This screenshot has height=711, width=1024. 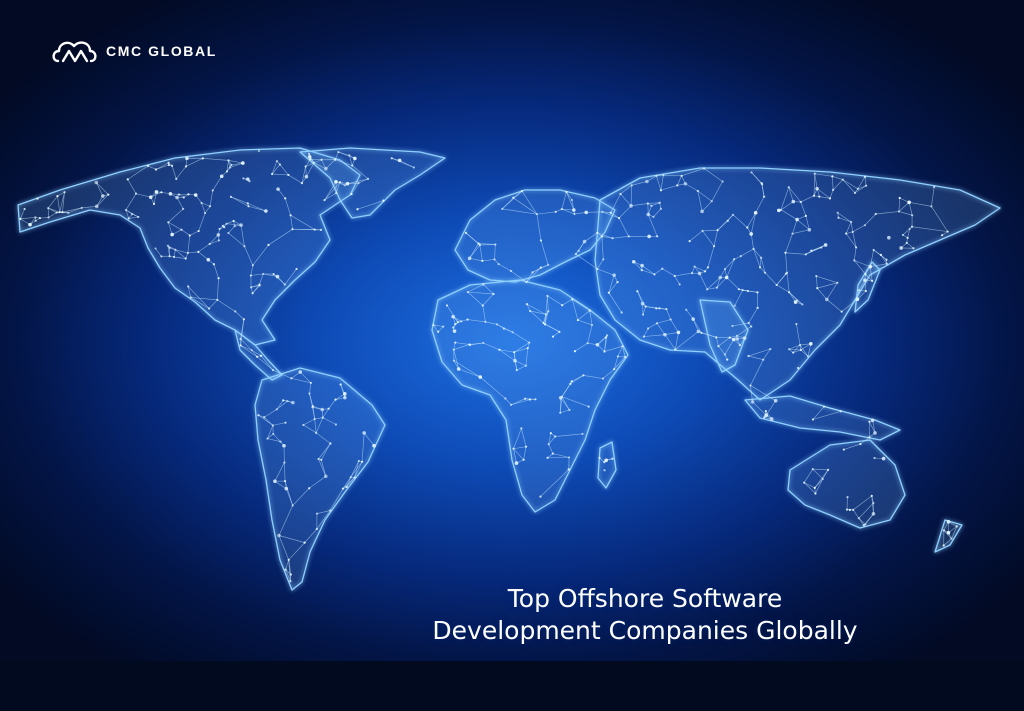 I want to click on madagascar-outline, so click(x=607, y=465).